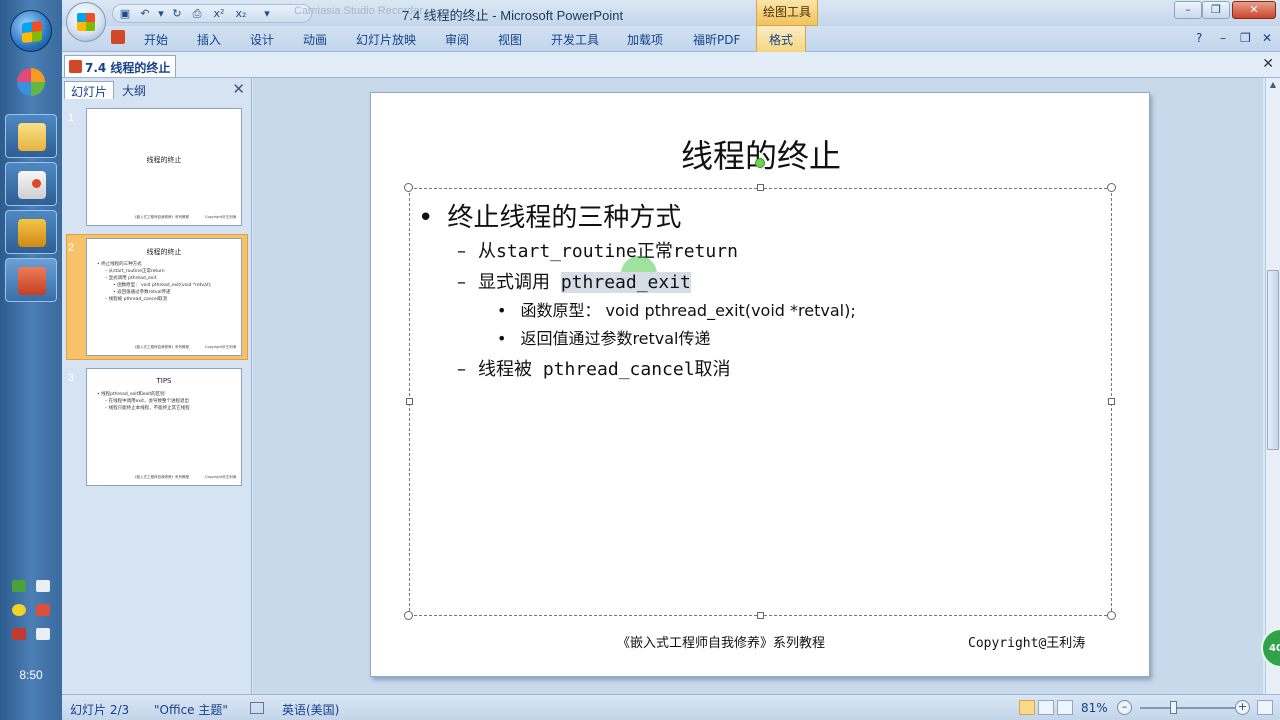 The image size is (1280, 720). I want to click on bullet-level2: – 显式调用 pthread_exit, so click(574, 281).